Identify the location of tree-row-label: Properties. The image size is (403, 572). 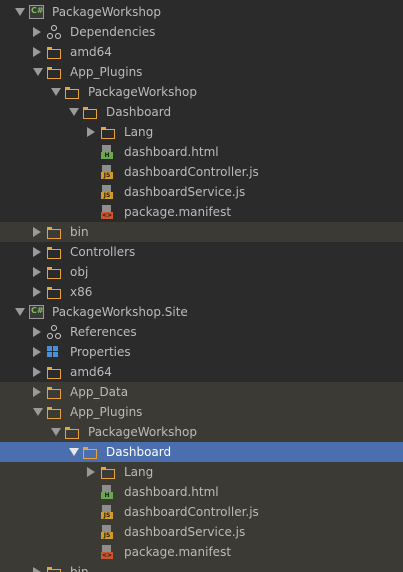
(100, 352).